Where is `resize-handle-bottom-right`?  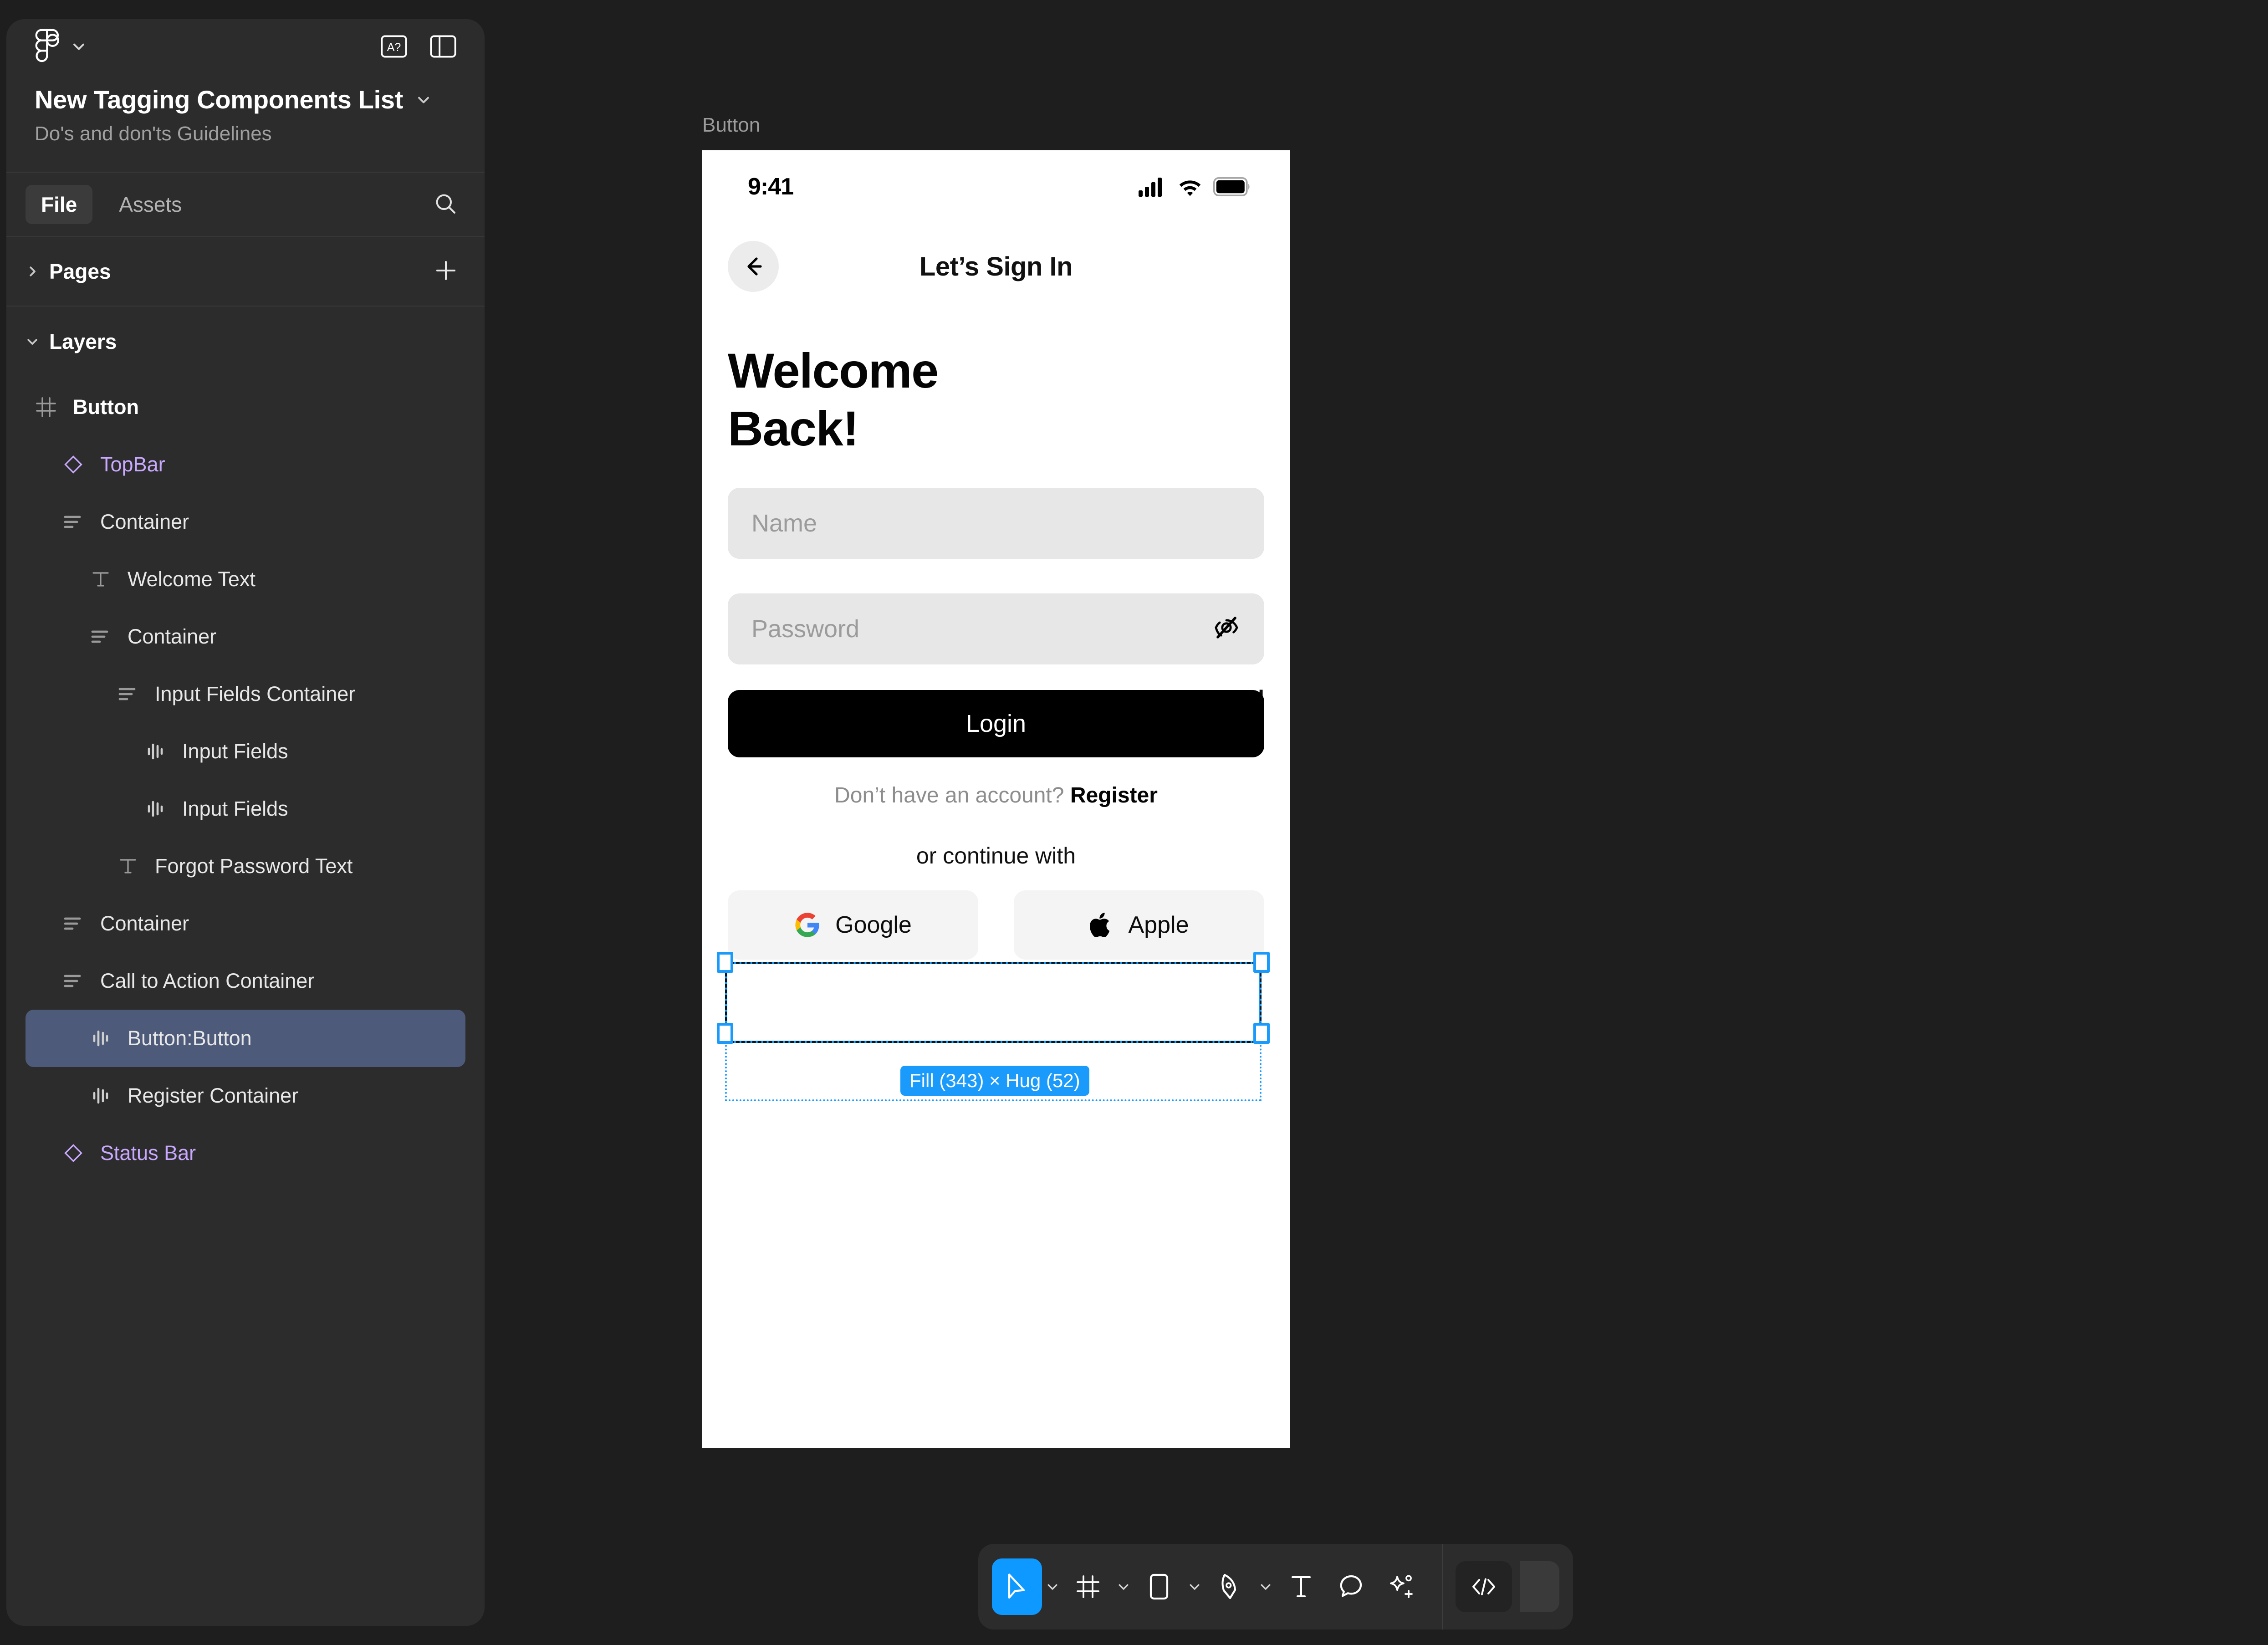 resize-handle-bottom-right is located at coordinates (1261, 1033).